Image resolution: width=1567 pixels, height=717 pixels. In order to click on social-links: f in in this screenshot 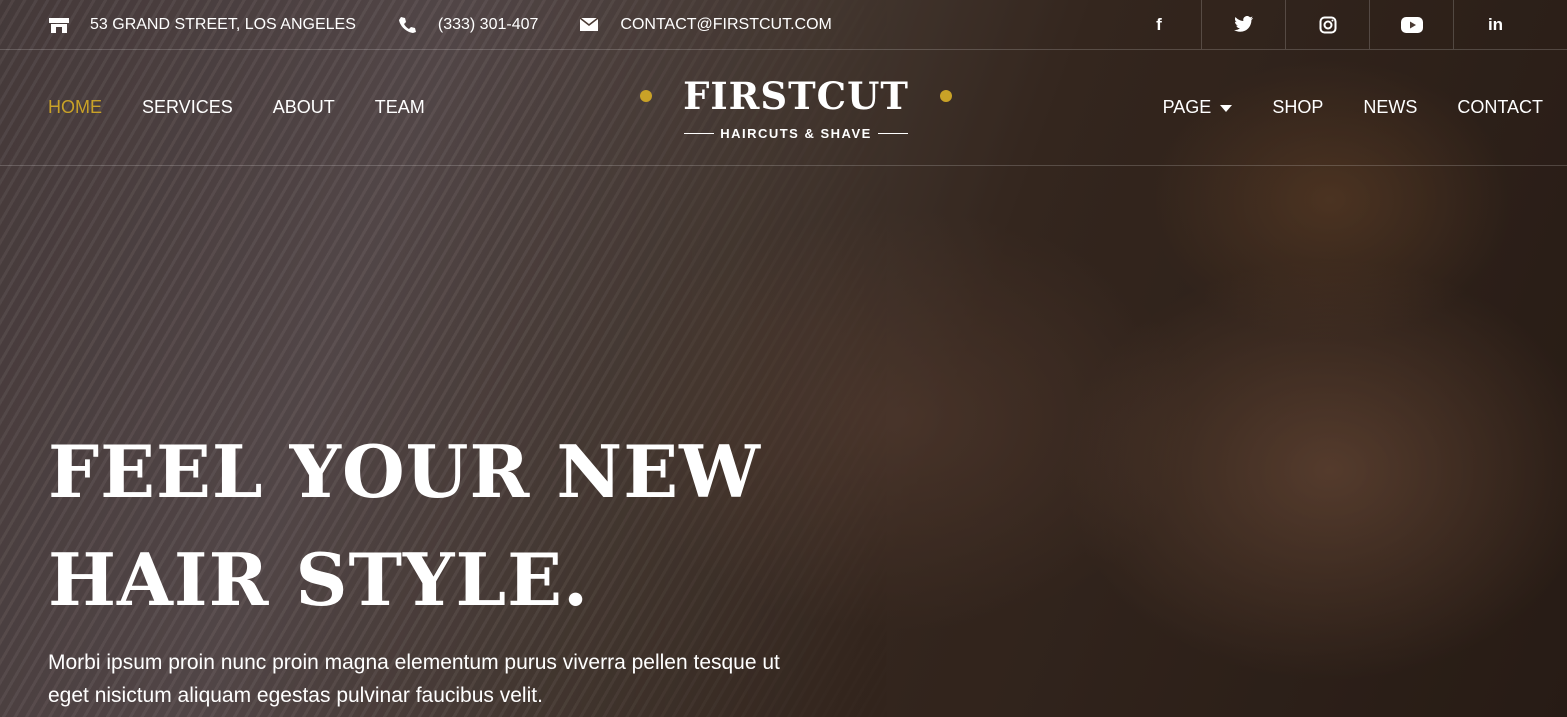, I will do `click(1327, 24)`.